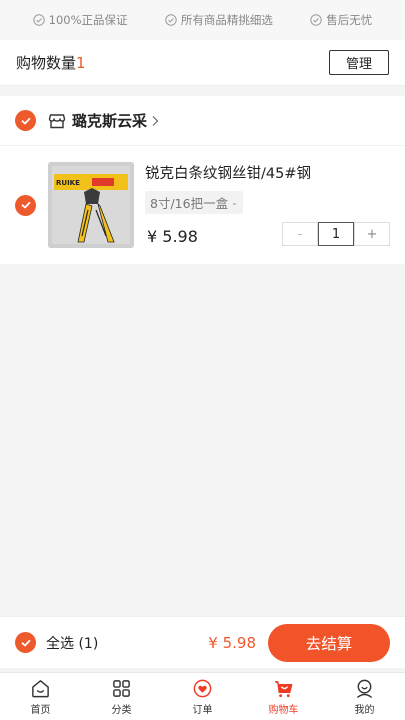 The image size is (405, 720). What do you see at coordinates (72, 643) in the screenshot?
I see `select-all-label: 全选 (1)` at bounding box center [72, 643].